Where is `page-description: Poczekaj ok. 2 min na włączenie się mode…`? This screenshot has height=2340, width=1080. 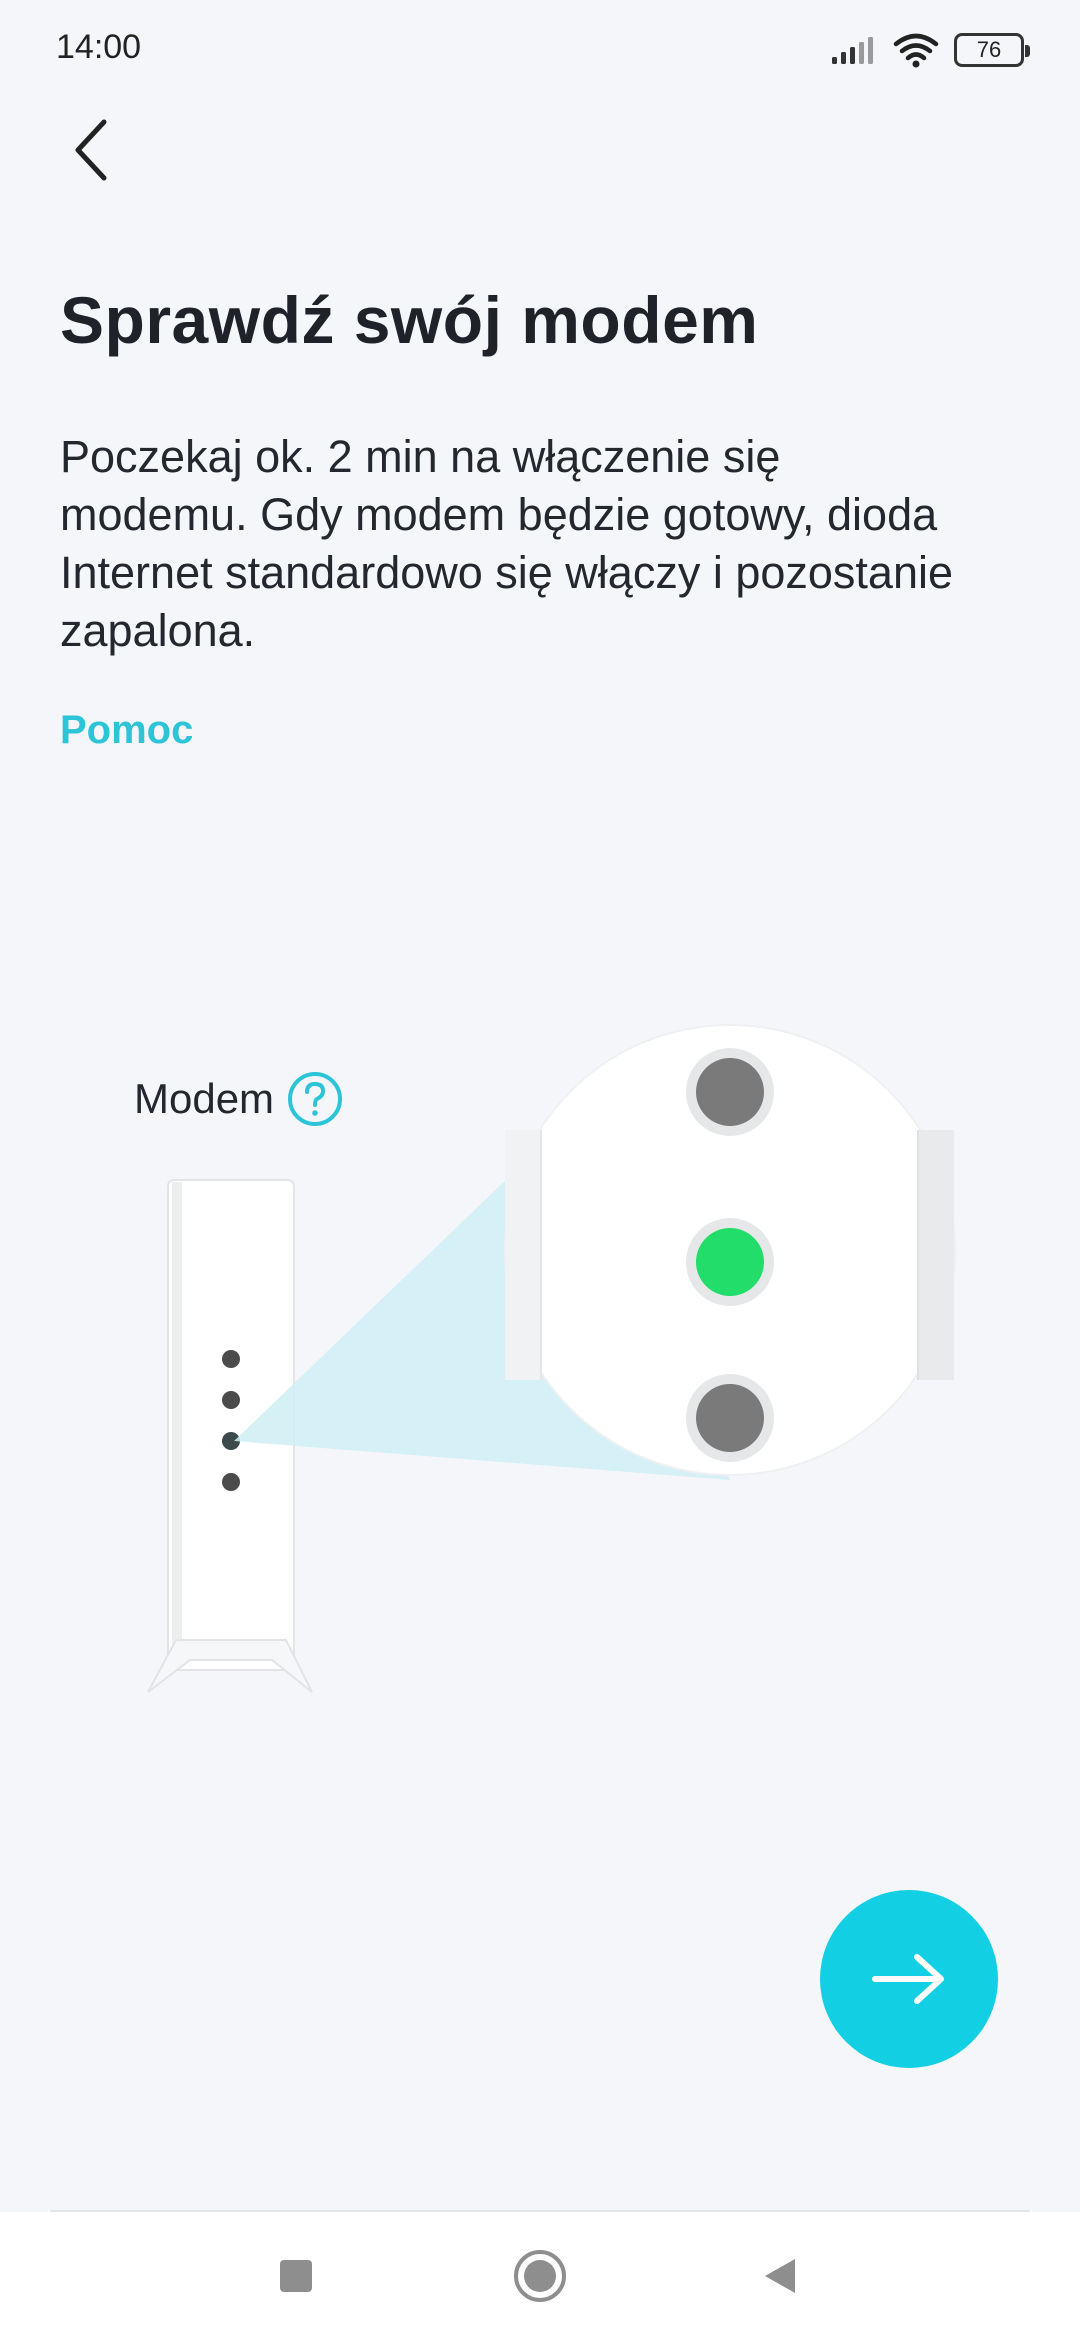 page-description: Poczekaj ok. 2 min na włączenie się mode… is located at coordinates (506, 543).